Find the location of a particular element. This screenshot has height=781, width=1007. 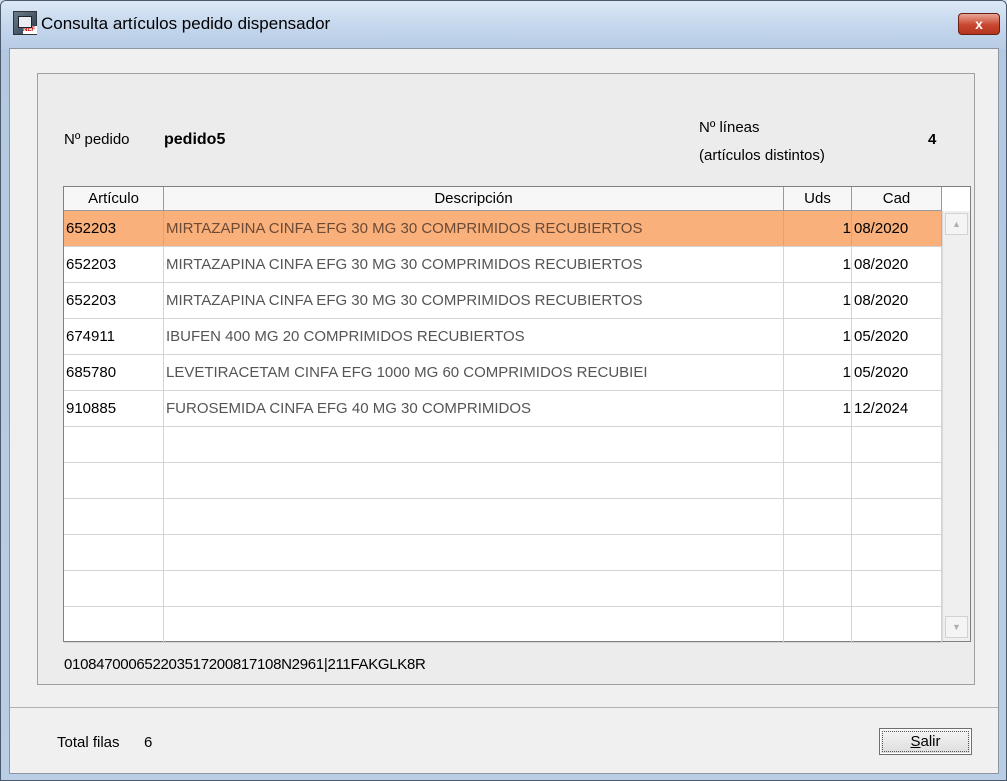

salir-button: Salir is located at coordinates (925, 741).